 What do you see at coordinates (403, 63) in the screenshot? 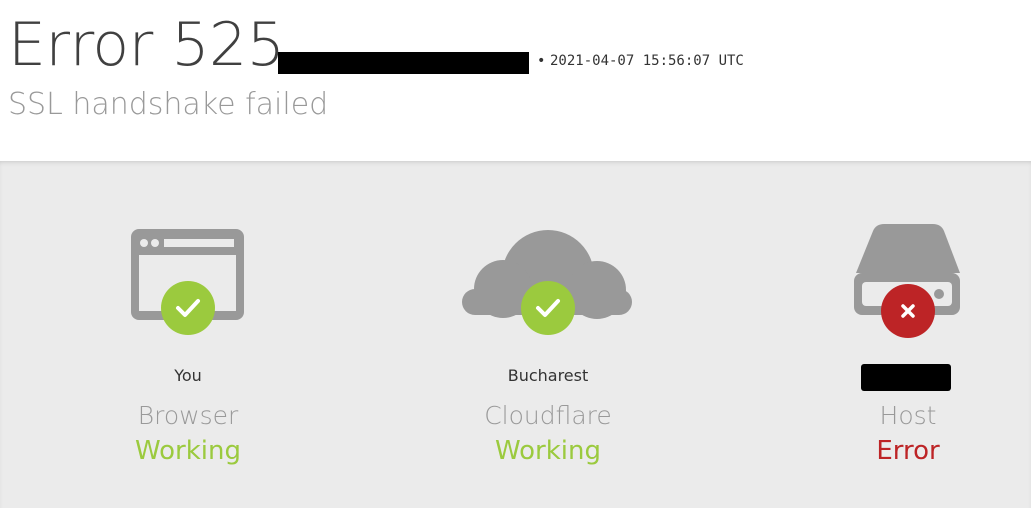
I see `redacted-domain` at bounding box center [403, 63].